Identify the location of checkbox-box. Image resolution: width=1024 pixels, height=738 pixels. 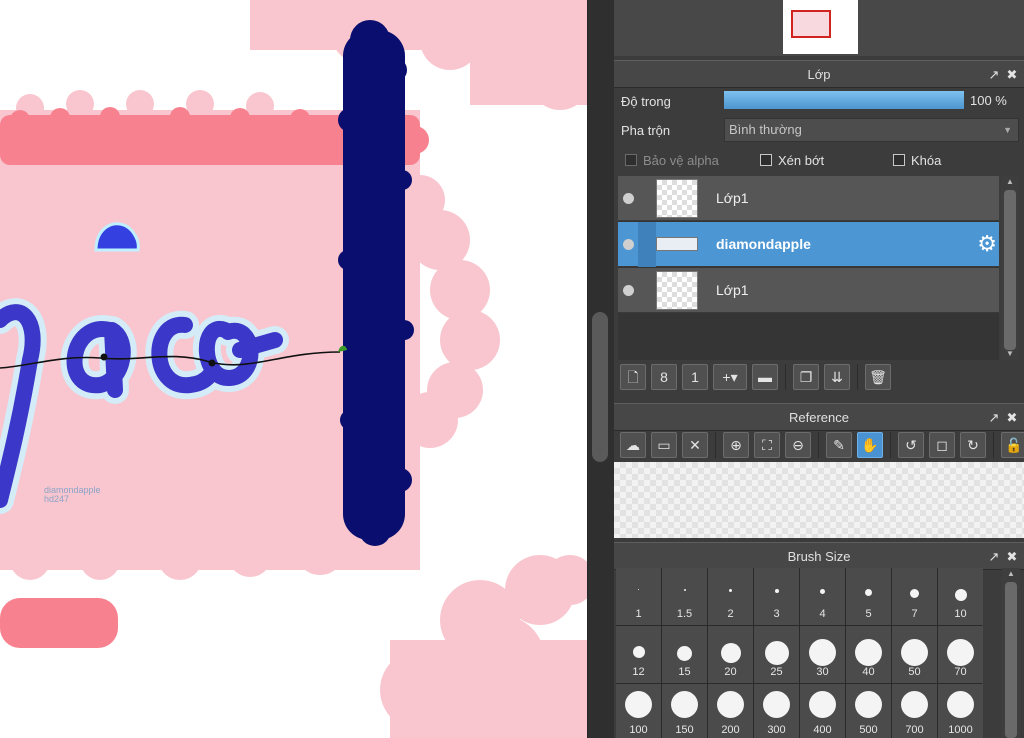
(631, 160).